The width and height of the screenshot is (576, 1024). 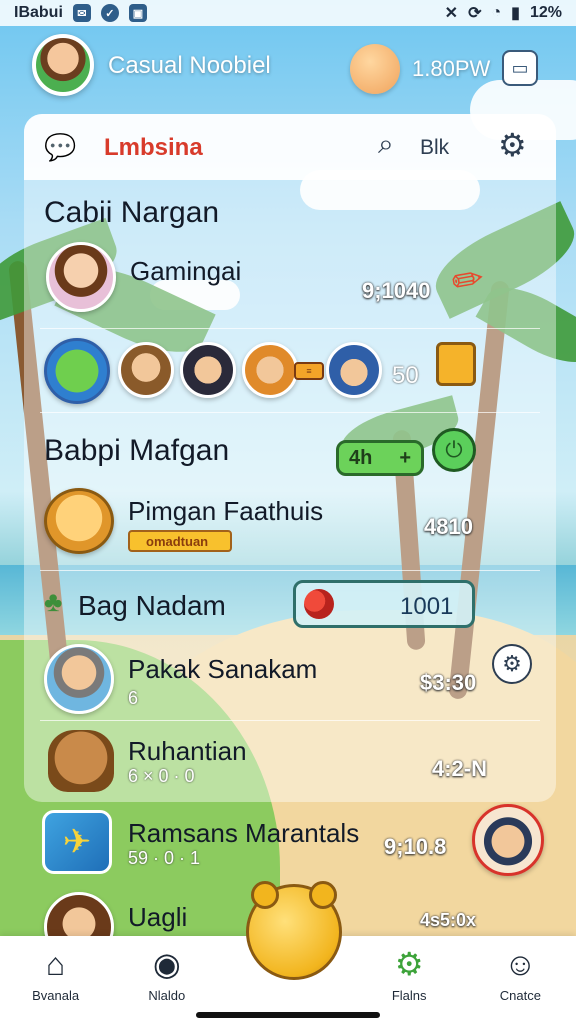 I want to click on row-name: Pakak Sanakam, so click(x=223, y=669).